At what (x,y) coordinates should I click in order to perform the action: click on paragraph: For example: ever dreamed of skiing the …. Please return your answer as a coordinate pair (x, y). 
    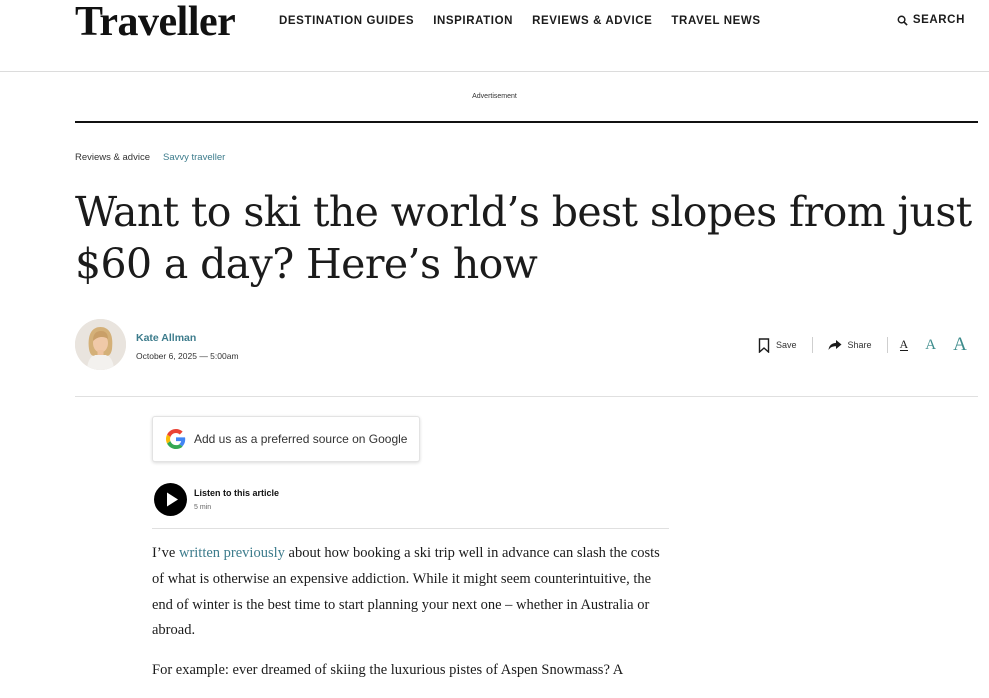
    Looking at the image, I should click on (388, 670).